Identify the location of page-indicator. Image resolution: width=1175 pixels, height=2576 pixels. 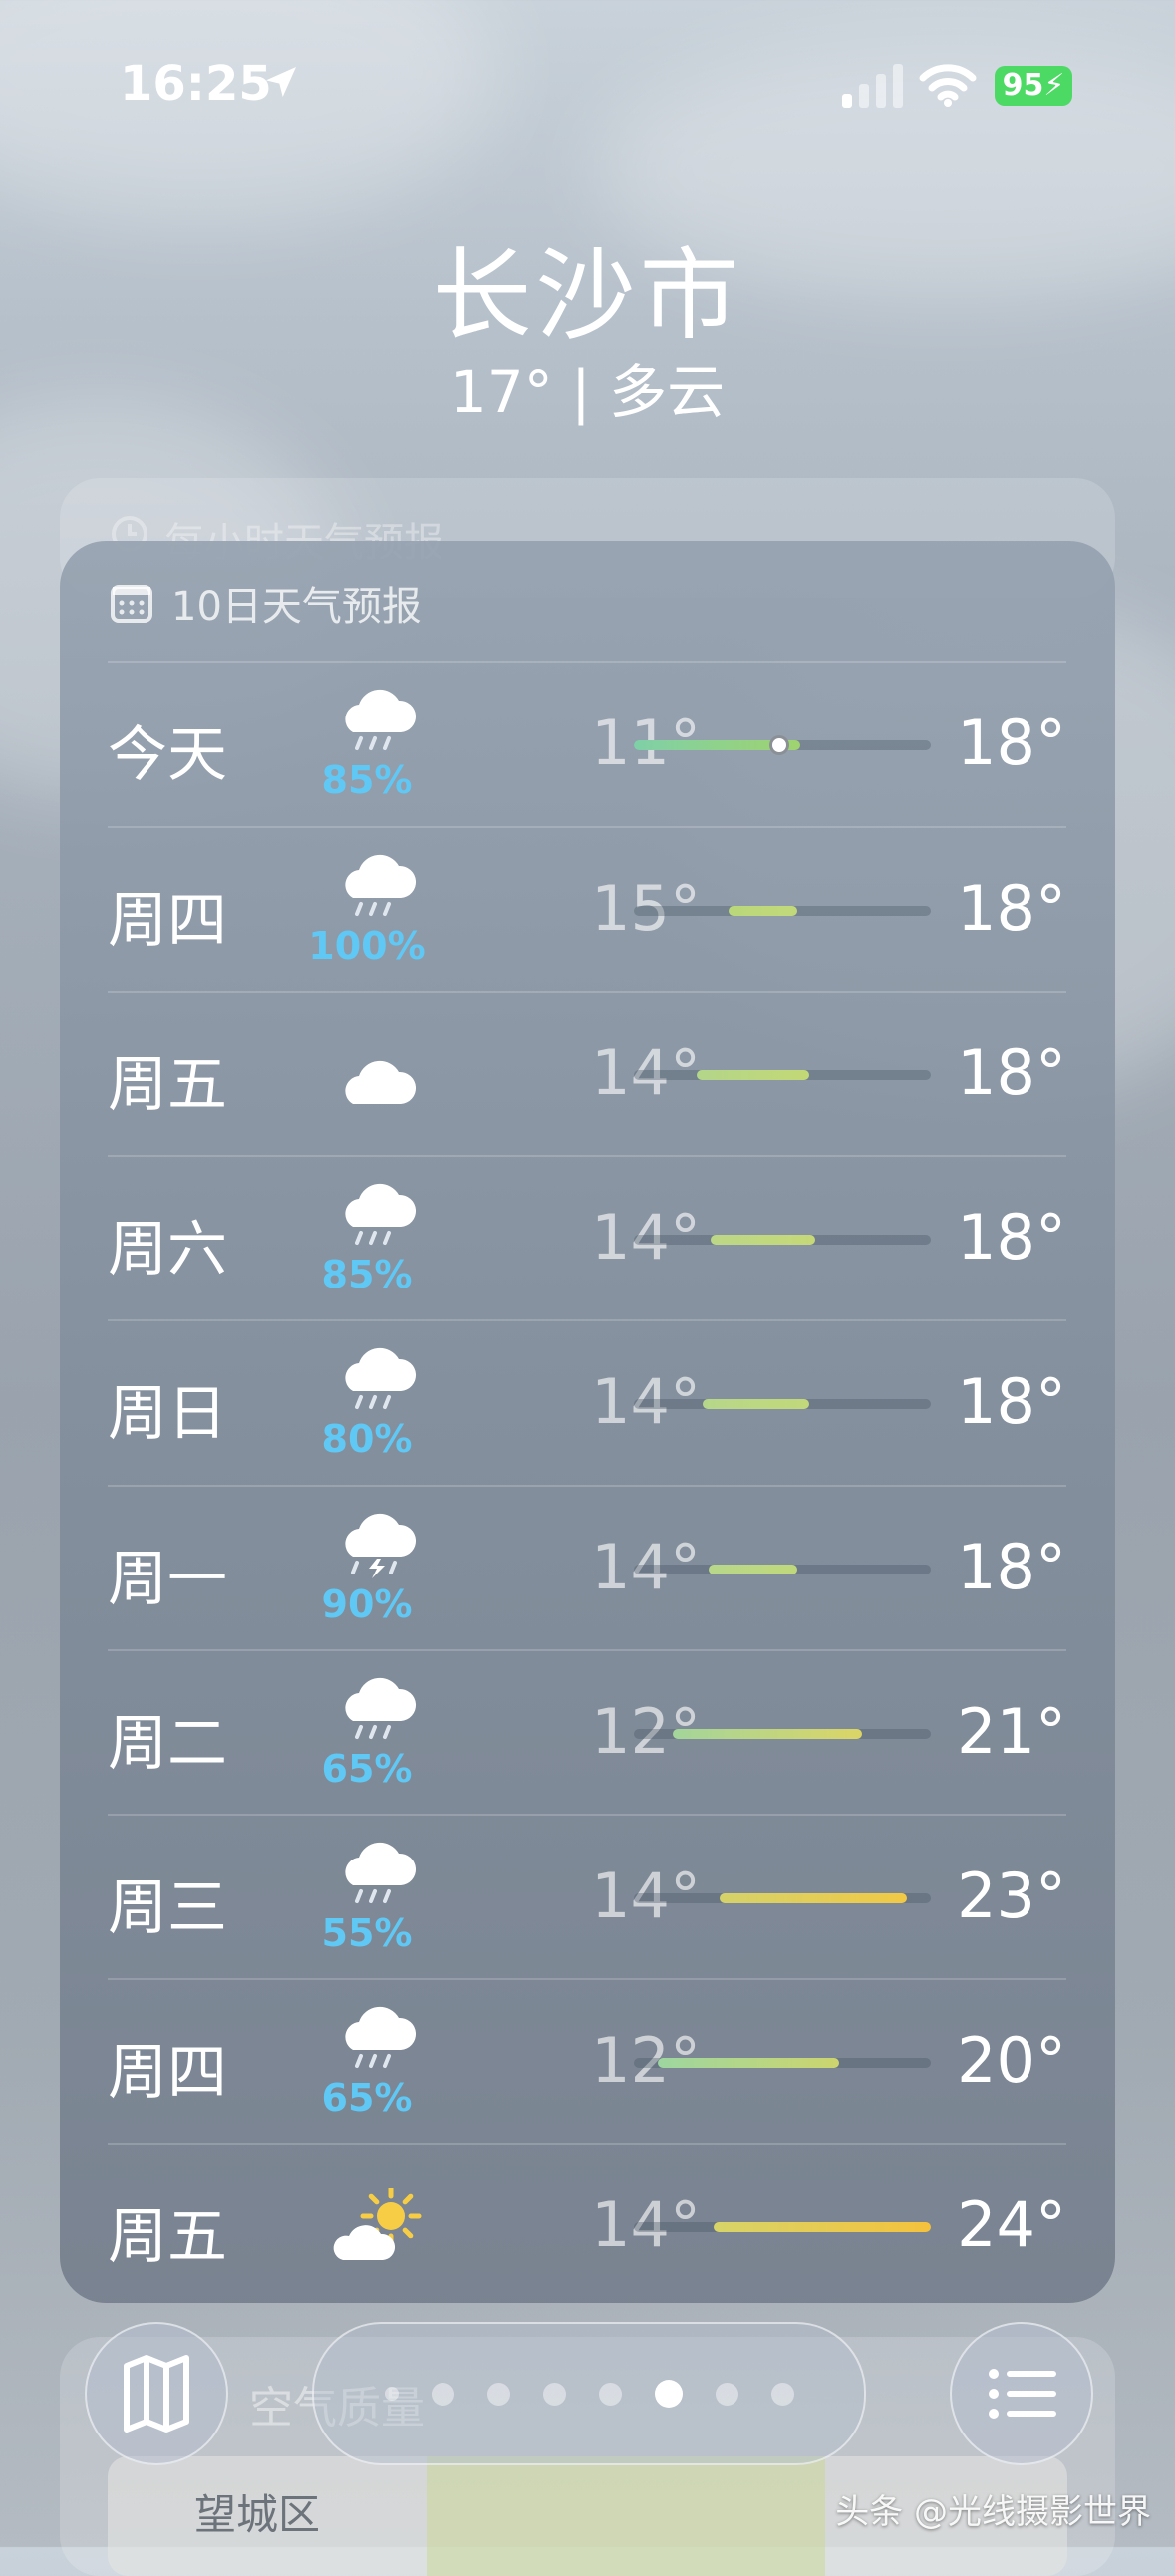
(589, 2393).